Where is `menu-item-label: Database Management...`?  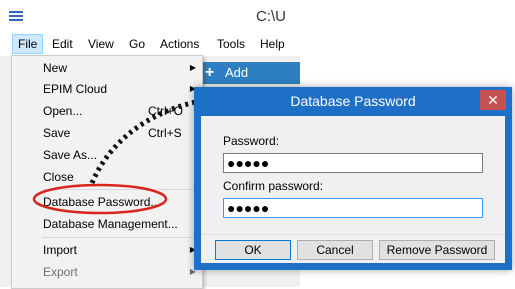
menu-item-label: Database Management... is located at coordinates (110, 224).